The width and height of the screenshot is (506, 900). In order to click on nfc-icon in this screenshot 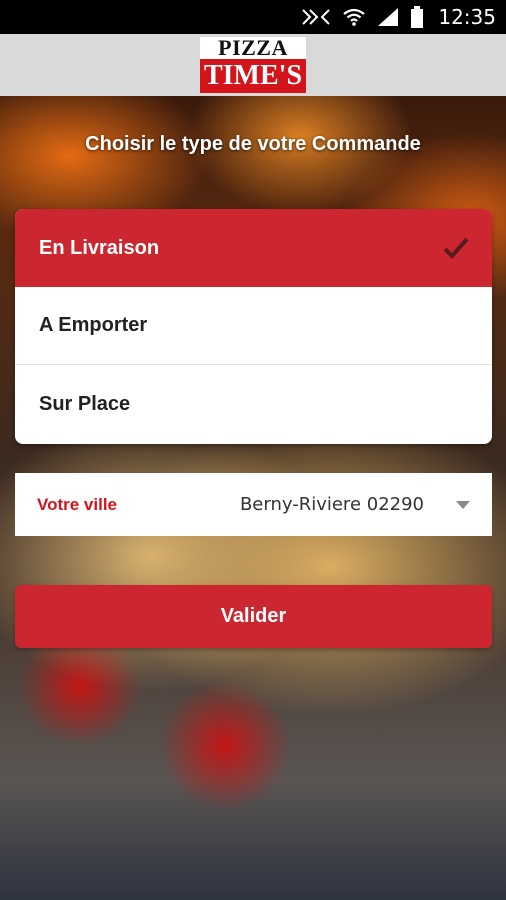, I will do `click(316, 17)`.